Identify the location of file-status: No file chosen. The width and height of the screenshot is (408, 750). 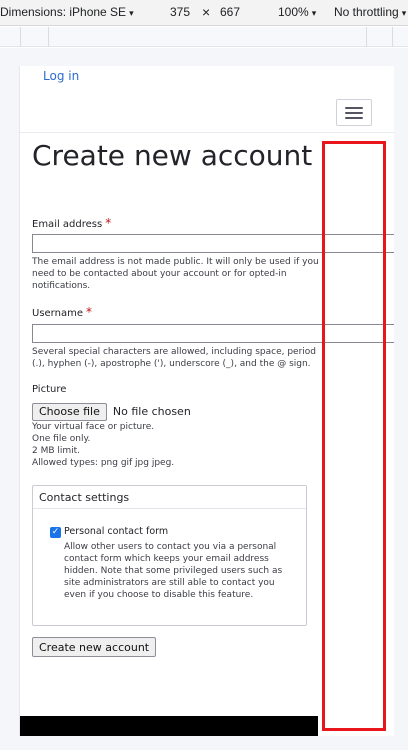
(151, 411).